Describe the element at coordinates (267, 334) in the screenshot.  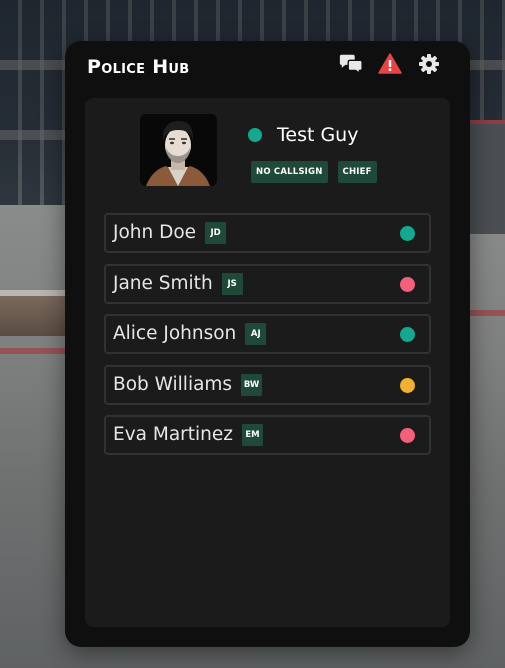
I see `roster-row: Alice Johnson AJ` at that location.